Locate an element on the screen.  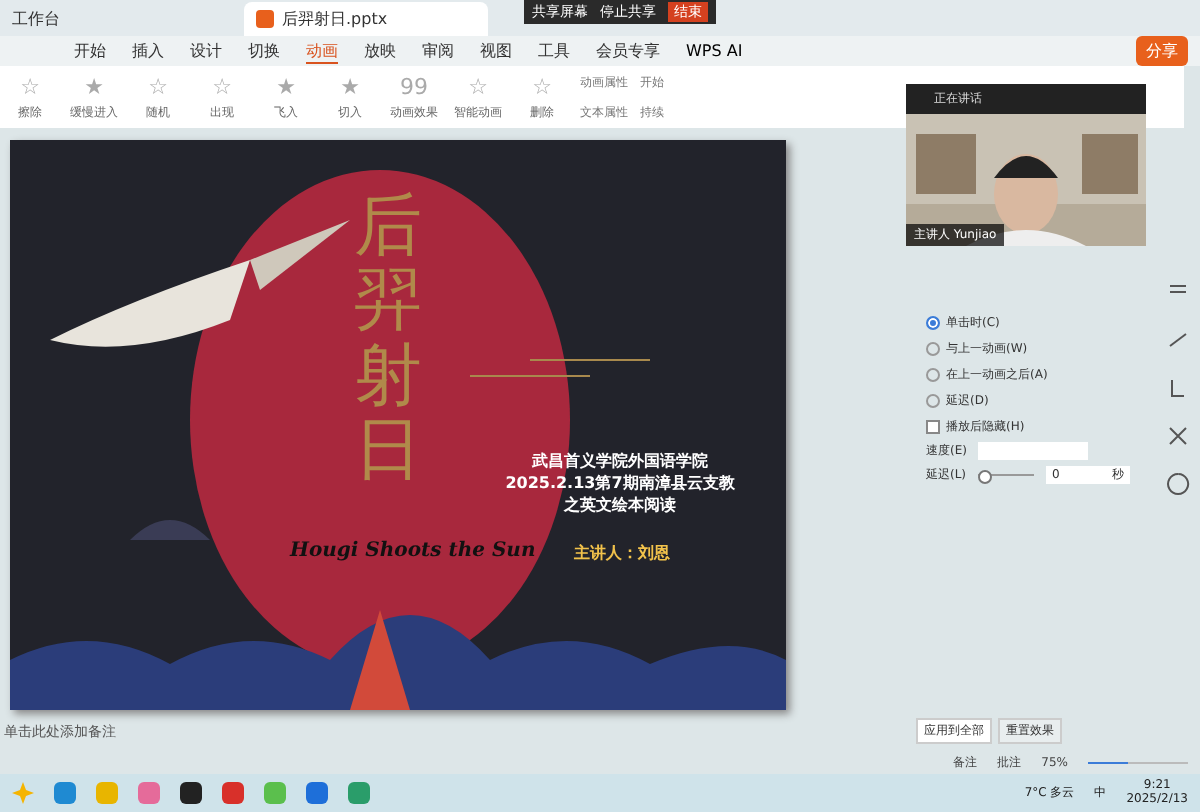
menu-tab: 切换 is located at coordinates (264, 51).